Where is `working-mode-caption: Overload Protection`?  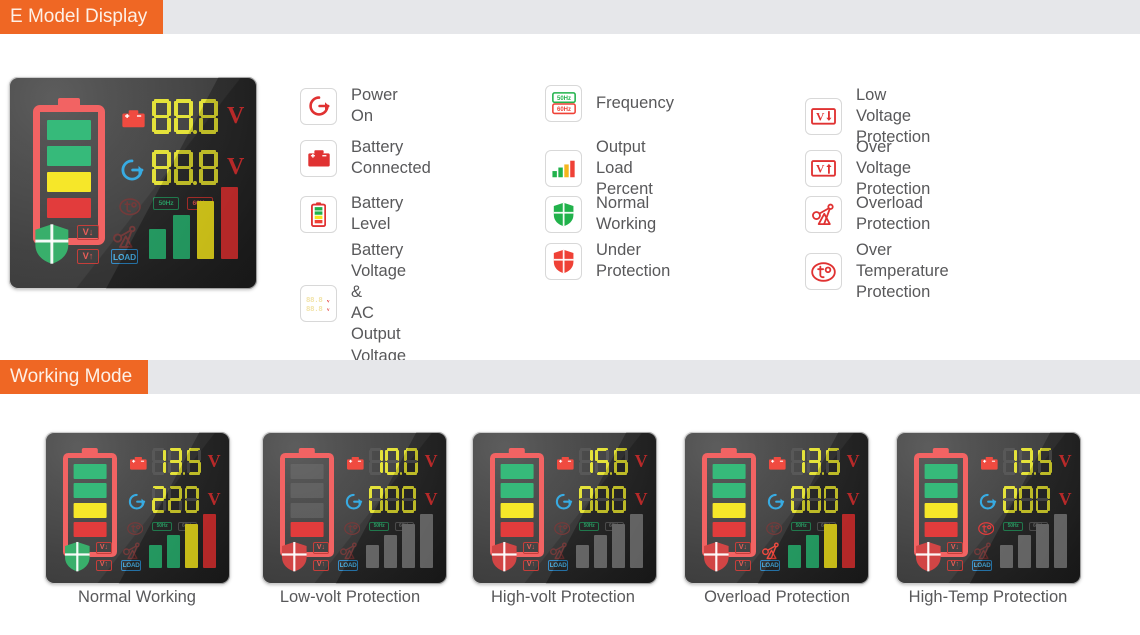
working-mode-caption: Overload Protection is located at coordinates (777, 597).